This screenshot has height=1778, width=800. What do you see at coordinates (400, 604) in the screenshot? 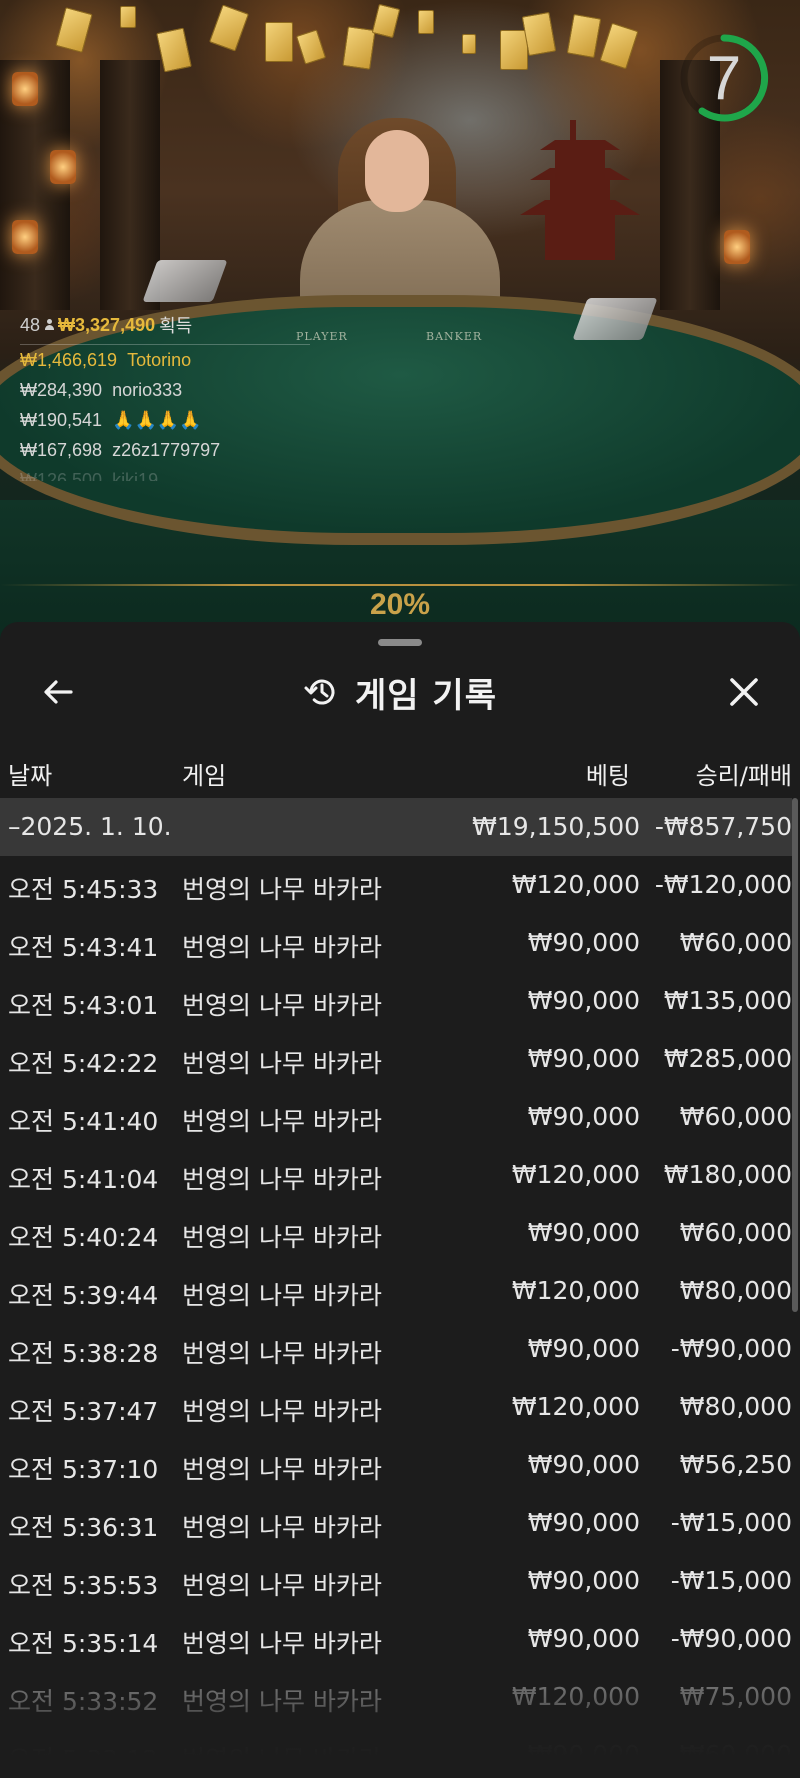
I see `payout-percentage: 20%` at bounding box center [400, 604].